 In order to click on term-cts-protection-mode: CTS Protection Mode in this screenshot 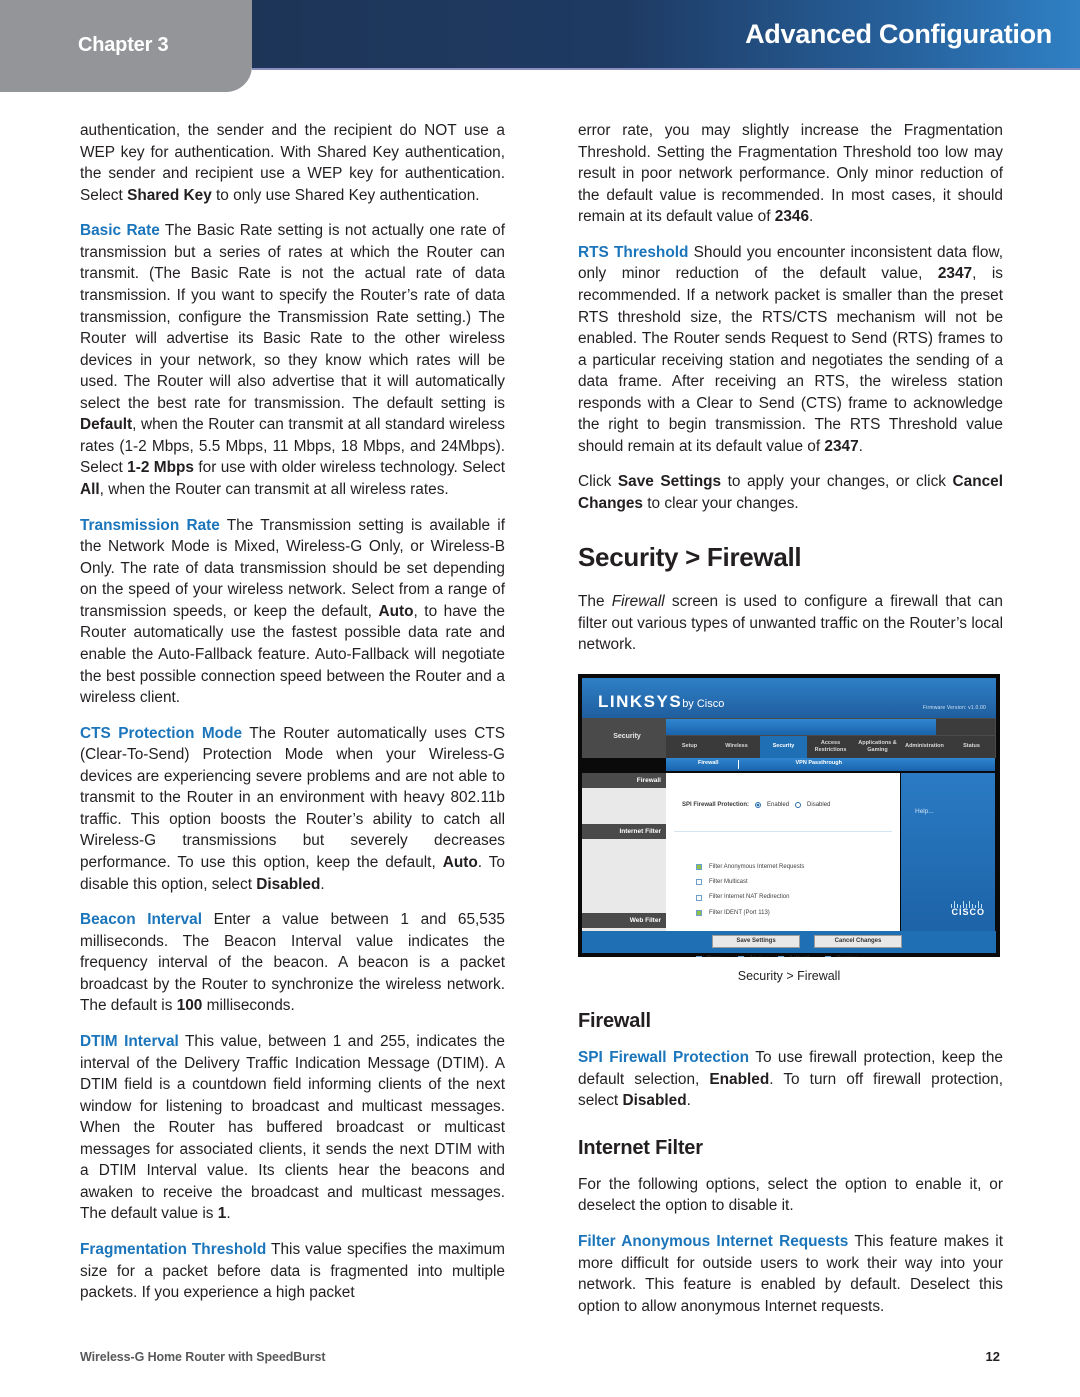, I will do `click(161, 733)`.